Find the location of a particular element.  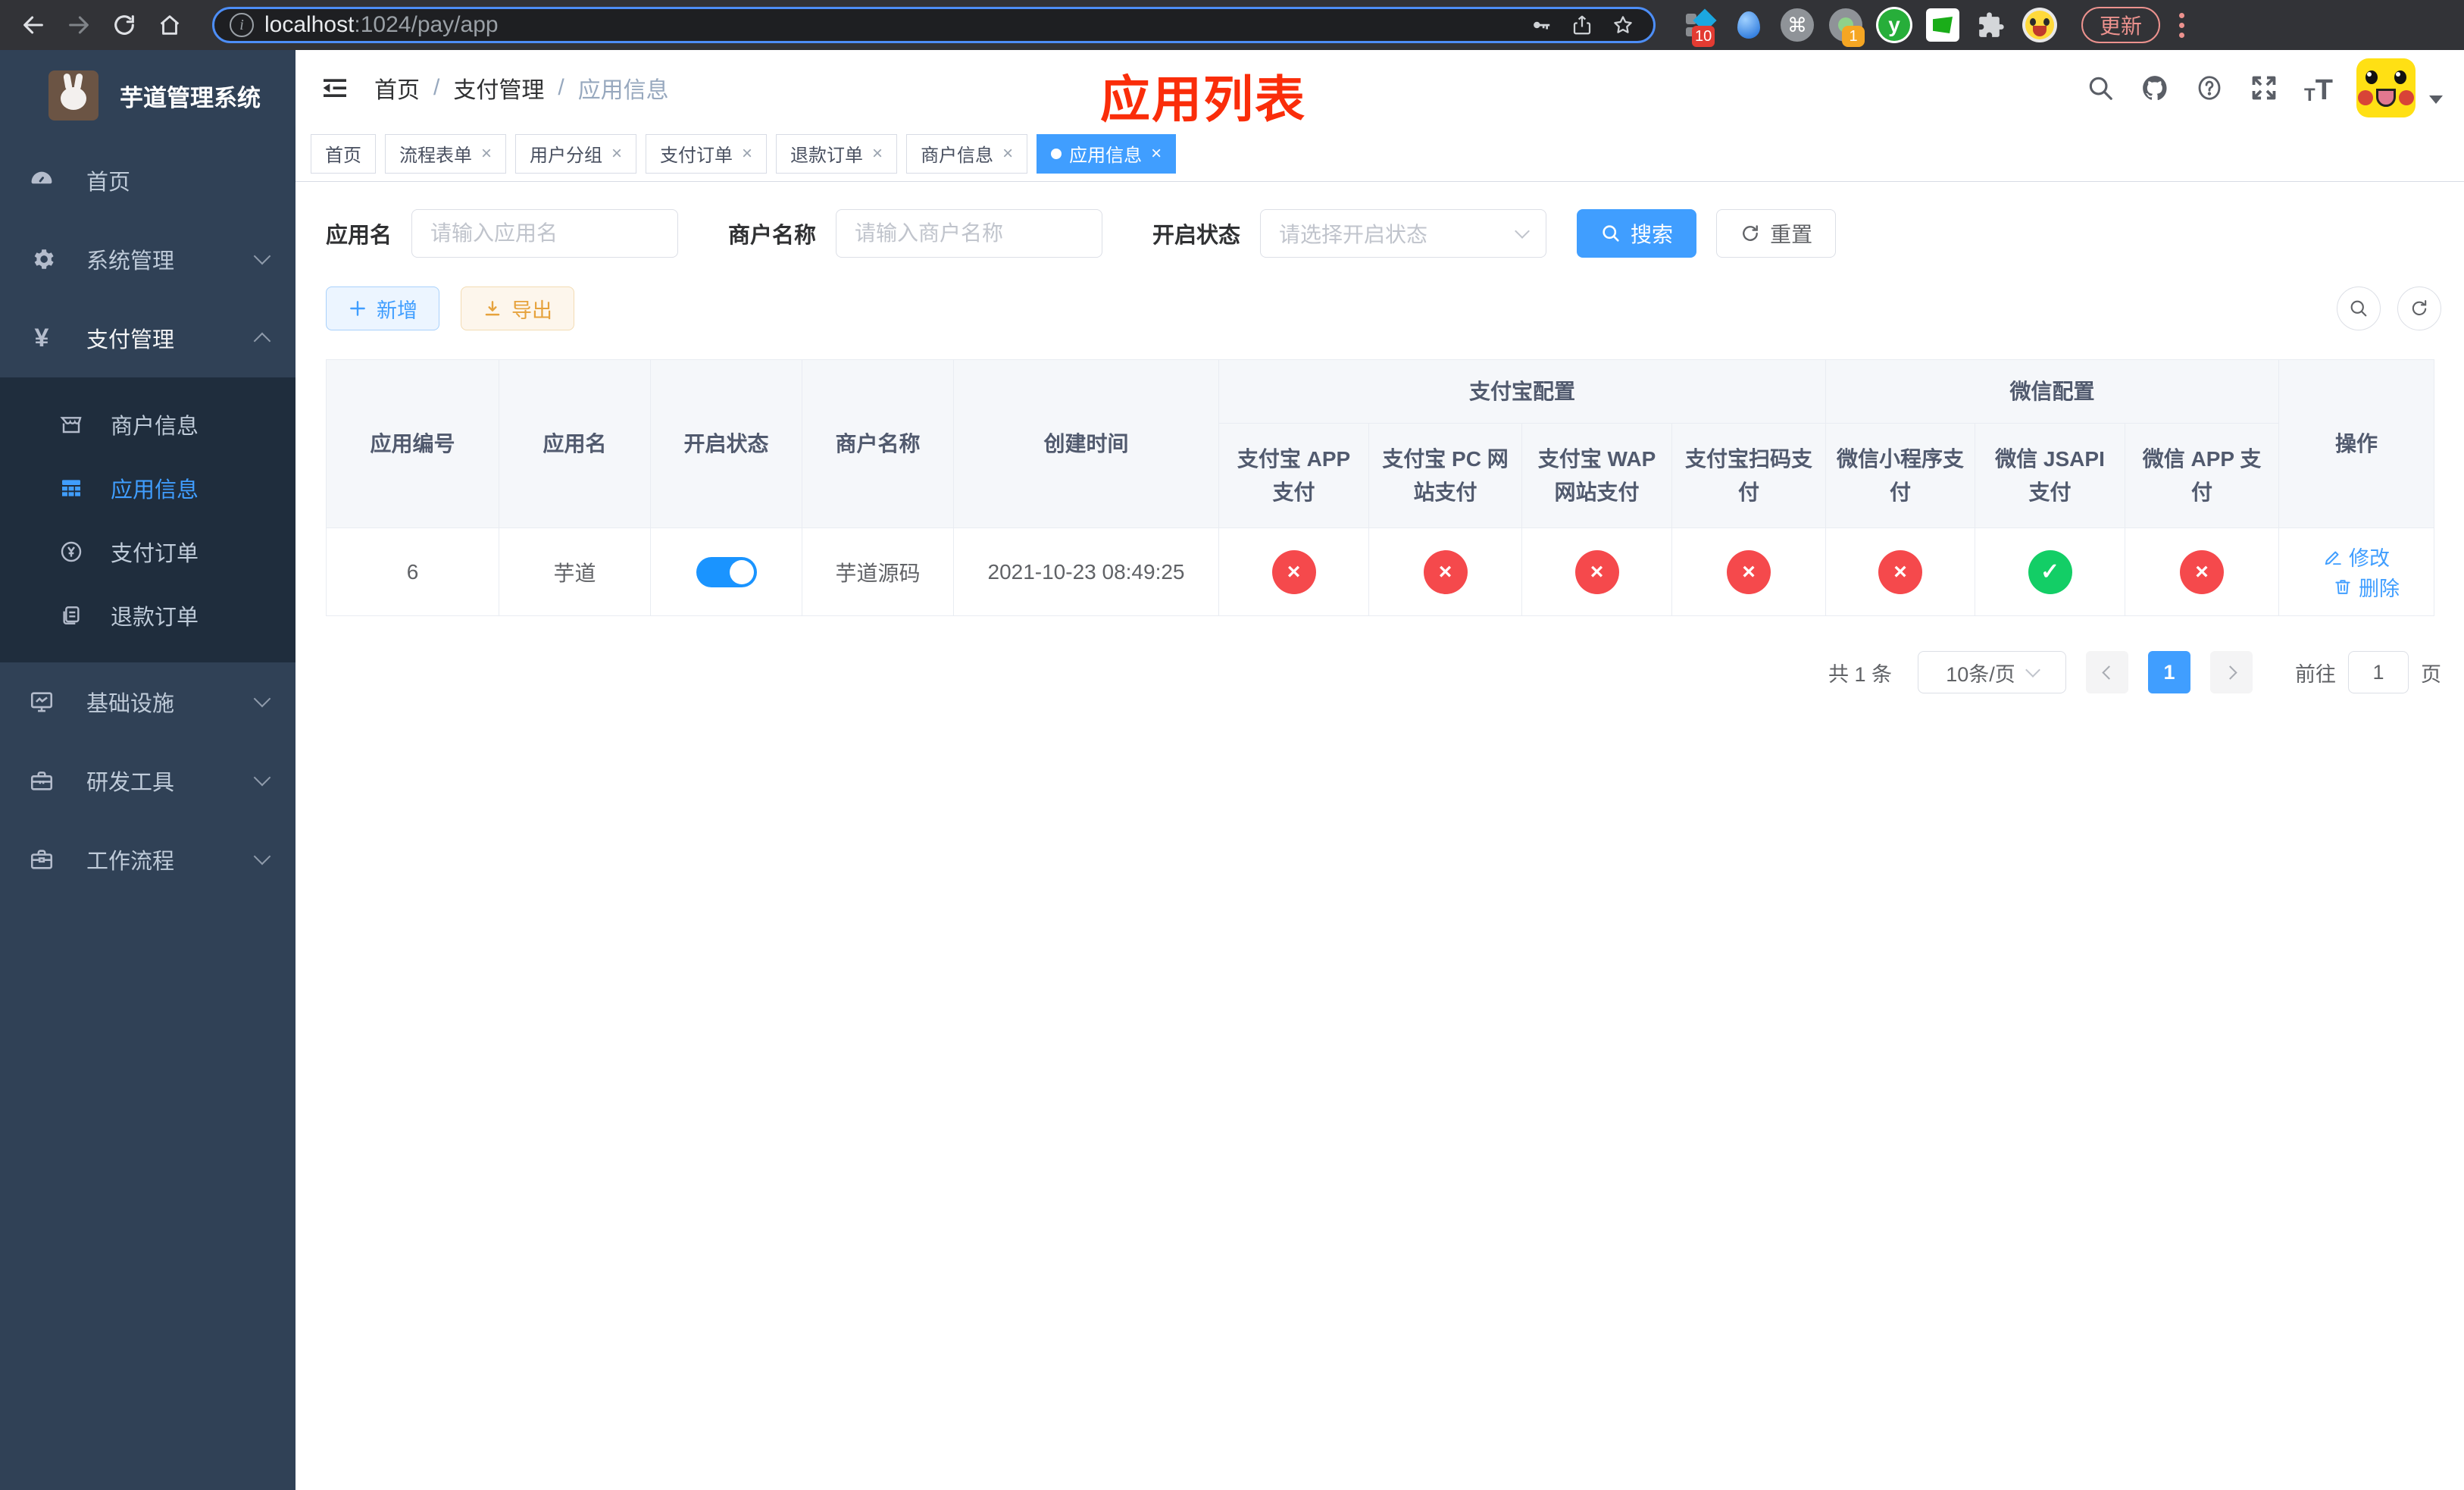

table-grid-icon is located at coordinates (71, 488).